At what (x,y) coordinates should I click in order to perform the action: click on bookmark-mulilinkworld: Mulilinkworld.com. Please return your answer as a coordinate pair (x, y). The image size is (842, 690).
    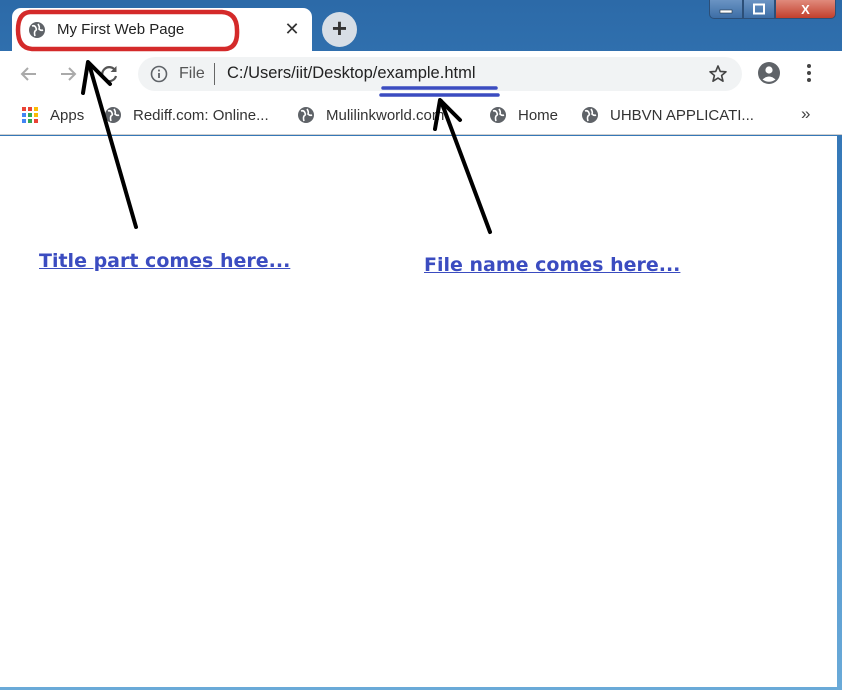
    Looking at the image, I should click on (370, 115).